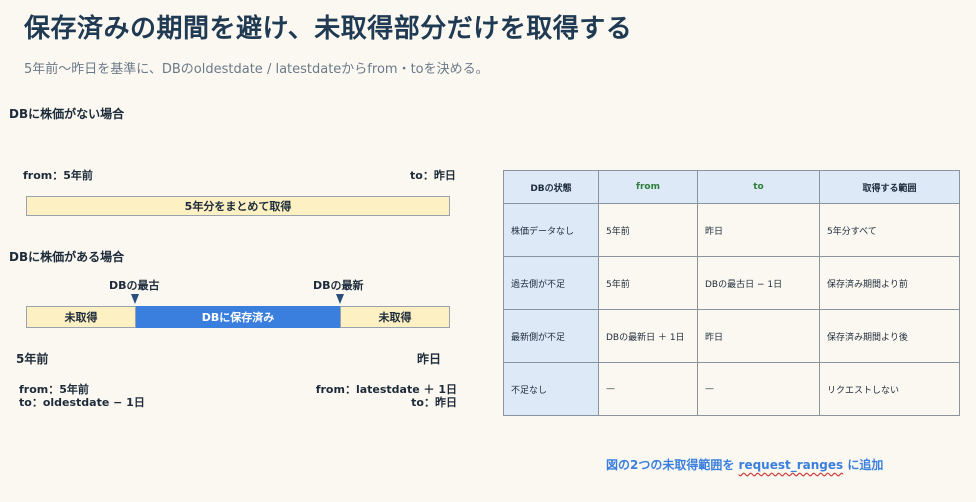  I want to click on left-range-from: from：5年前, so click(54, 389).